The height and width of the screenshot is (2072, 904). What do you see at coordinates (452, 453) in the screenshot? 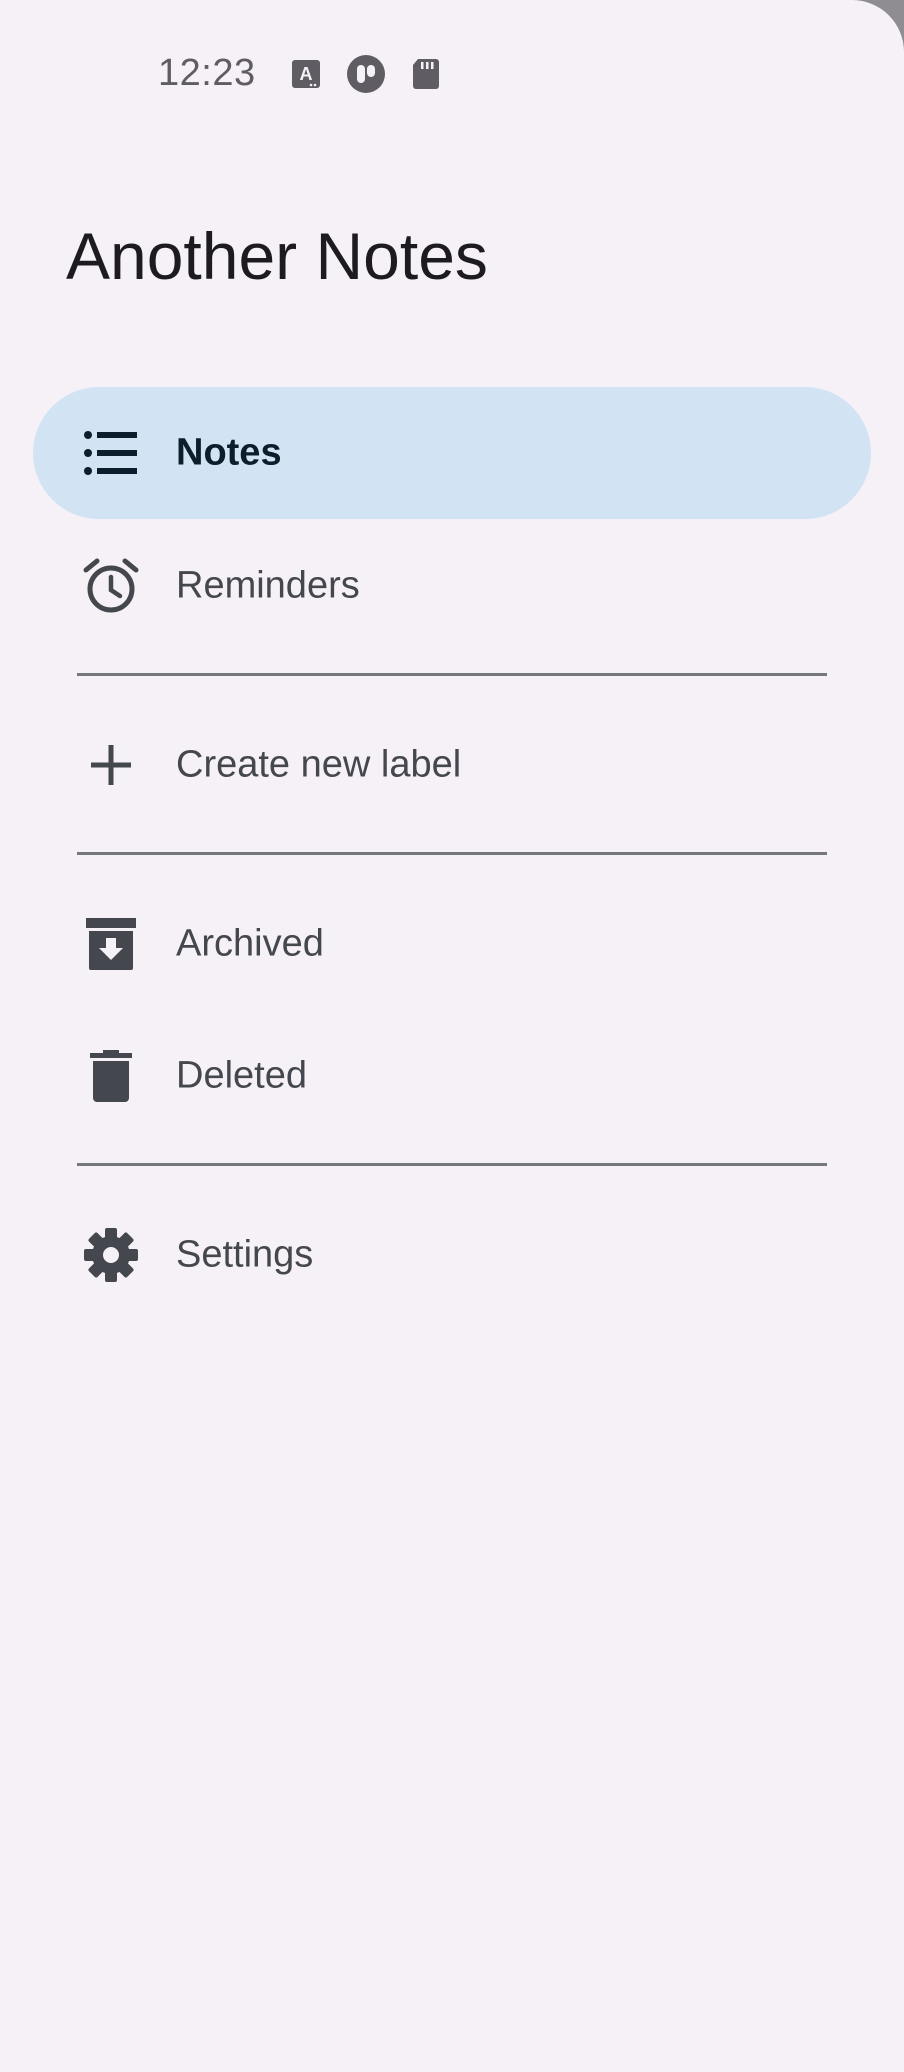
I see `nav-item-notes: Notes` at bounding box center [452, 453].